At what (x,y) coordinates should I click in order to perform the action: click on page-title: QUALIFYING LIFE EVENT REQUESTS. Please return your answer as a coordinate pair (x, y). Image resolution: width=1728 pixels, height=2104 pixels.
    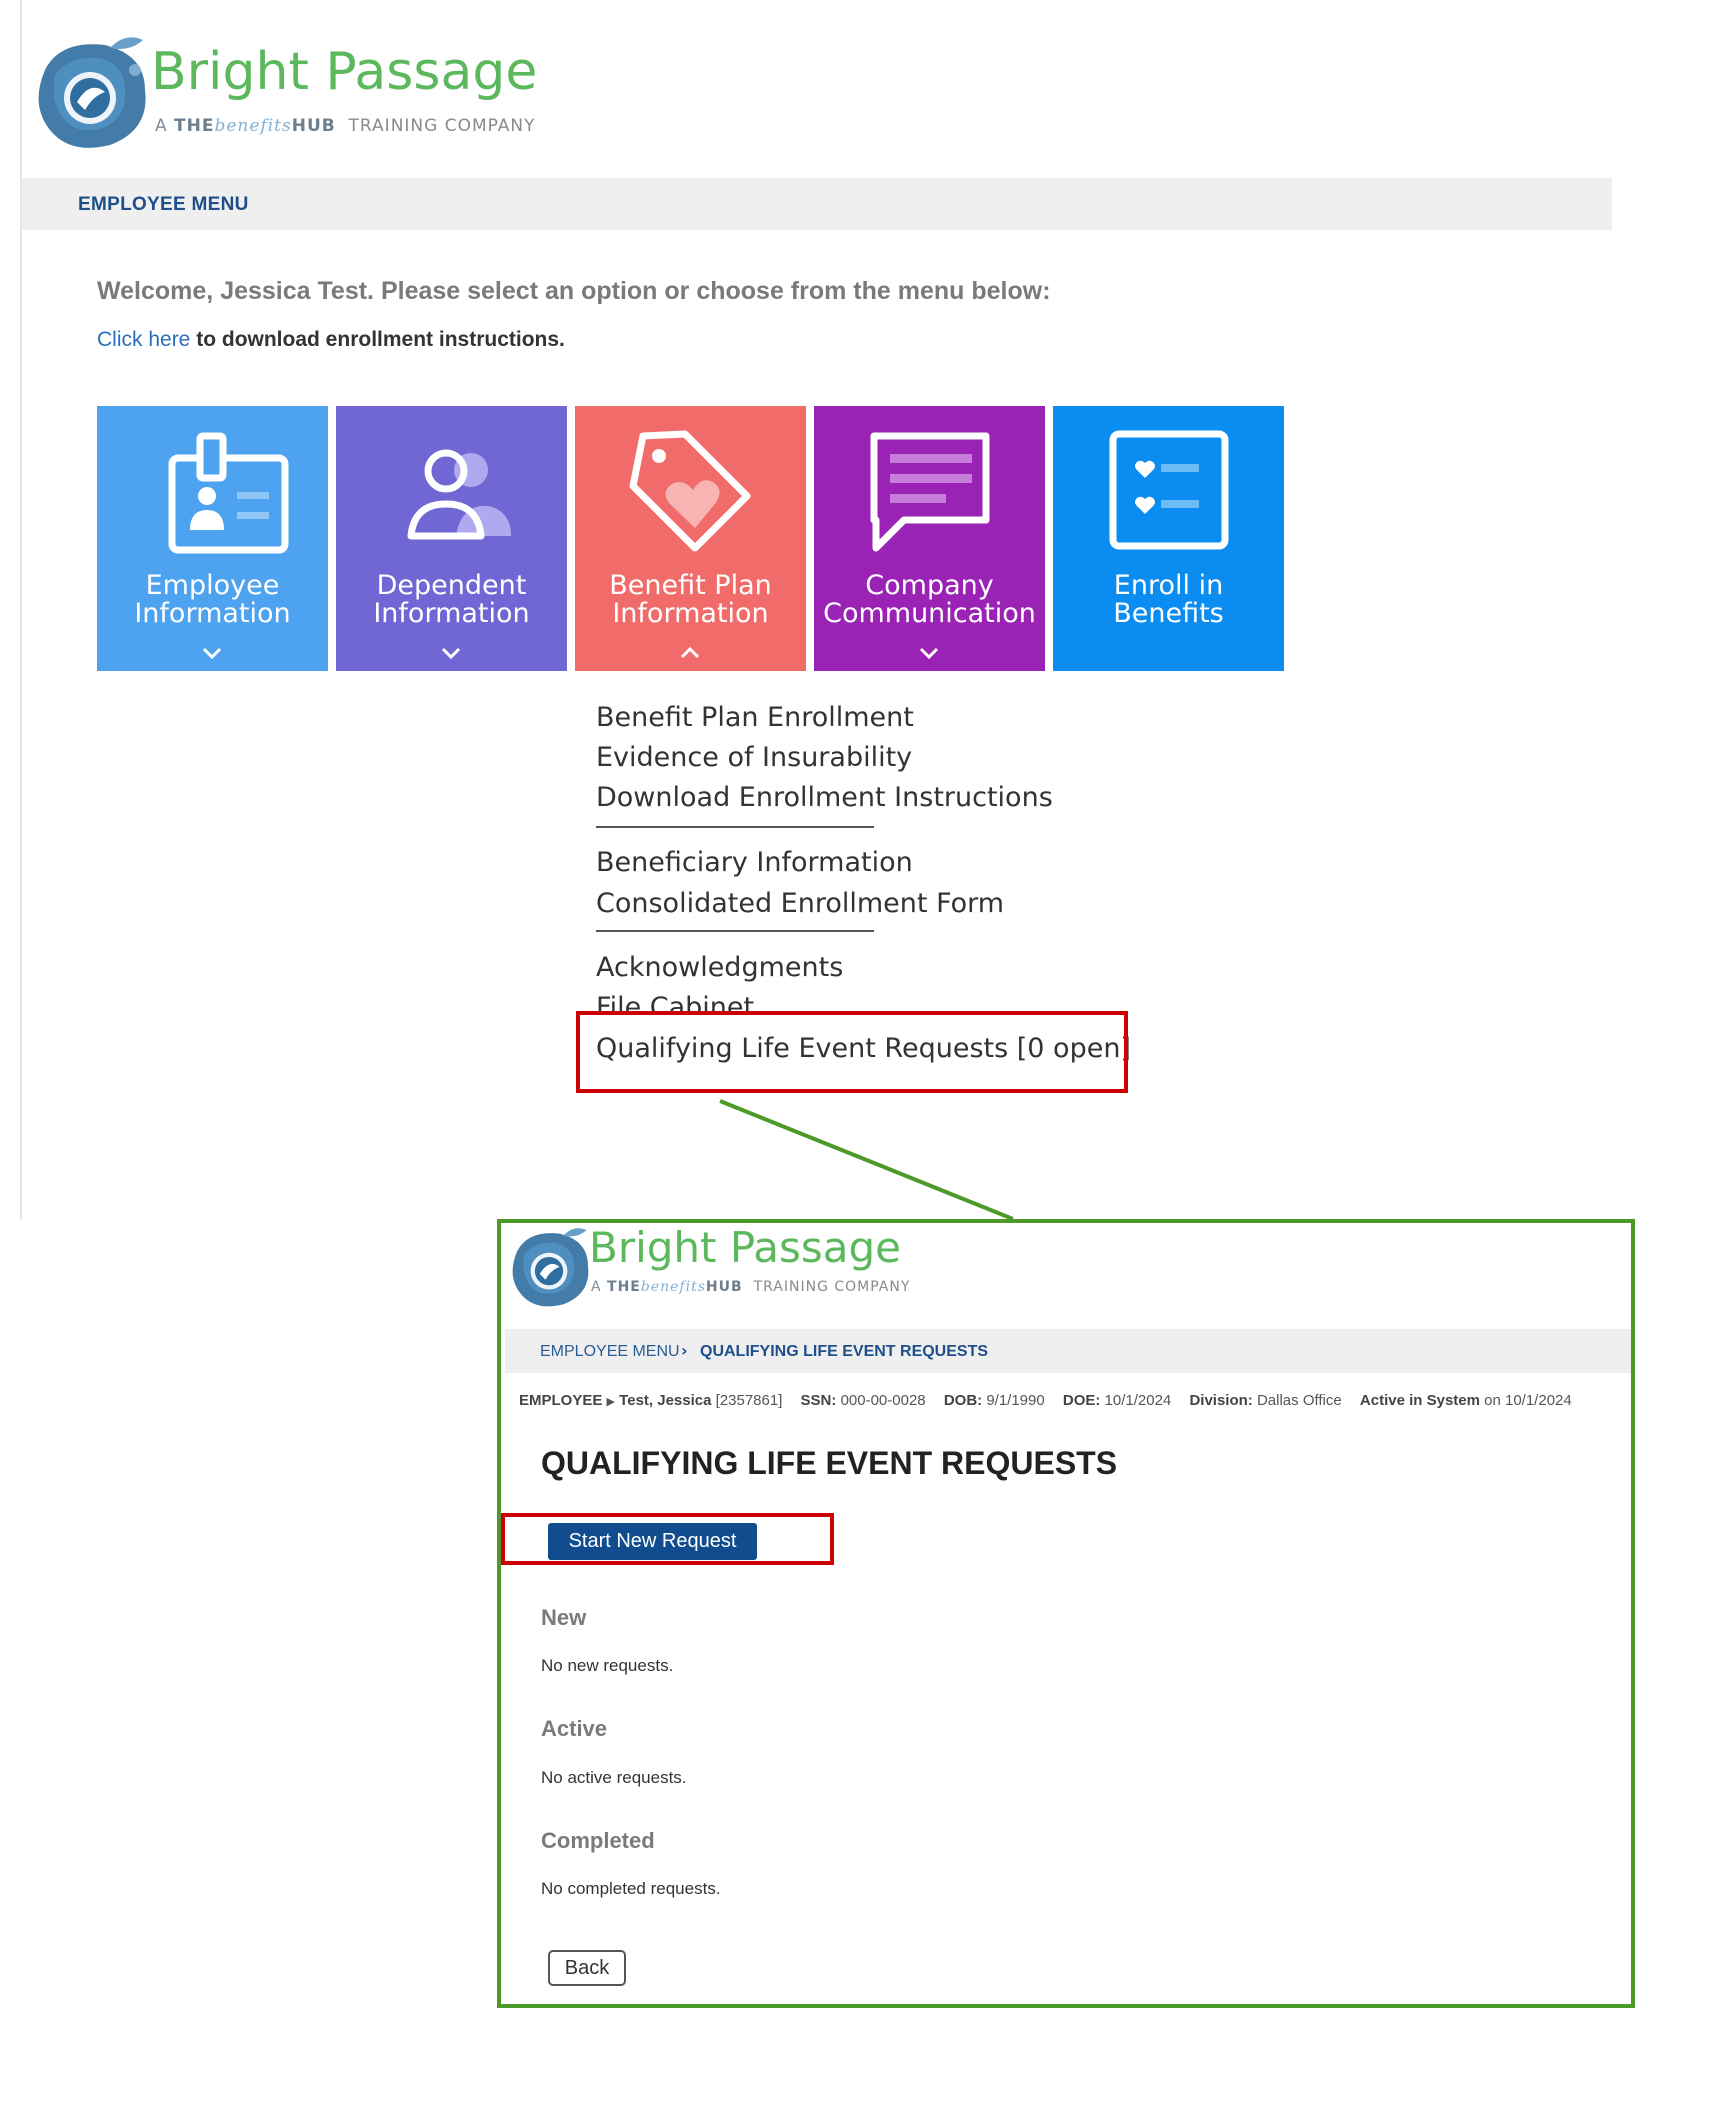
    Looking at the image, I should click on (829, 1463).